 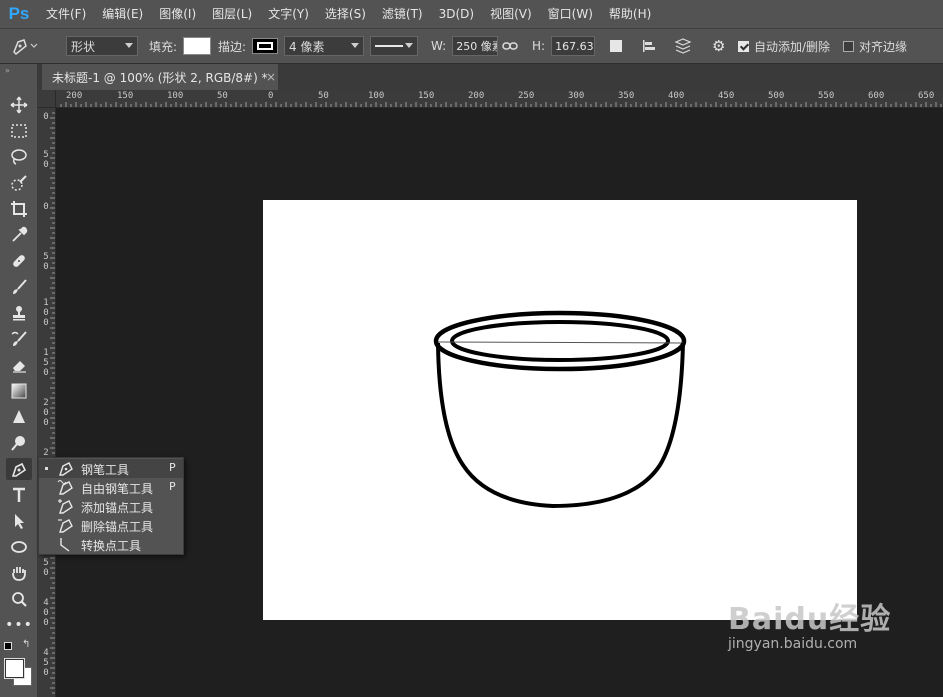 I want to click on align-edges-label: 对齐边缘, so click(x=883, y=46).